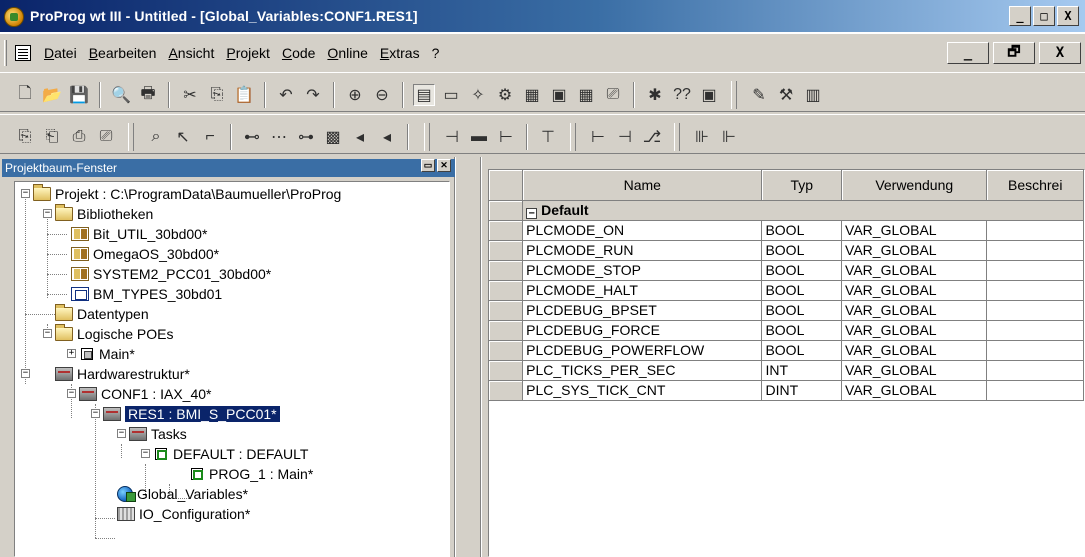 This screenshot has width=1085, height=557. What do you see at coordinates (479, 137) in the screenshot?
I see `ladder-mid-icon: ▬` at bounding box center [479, 137].